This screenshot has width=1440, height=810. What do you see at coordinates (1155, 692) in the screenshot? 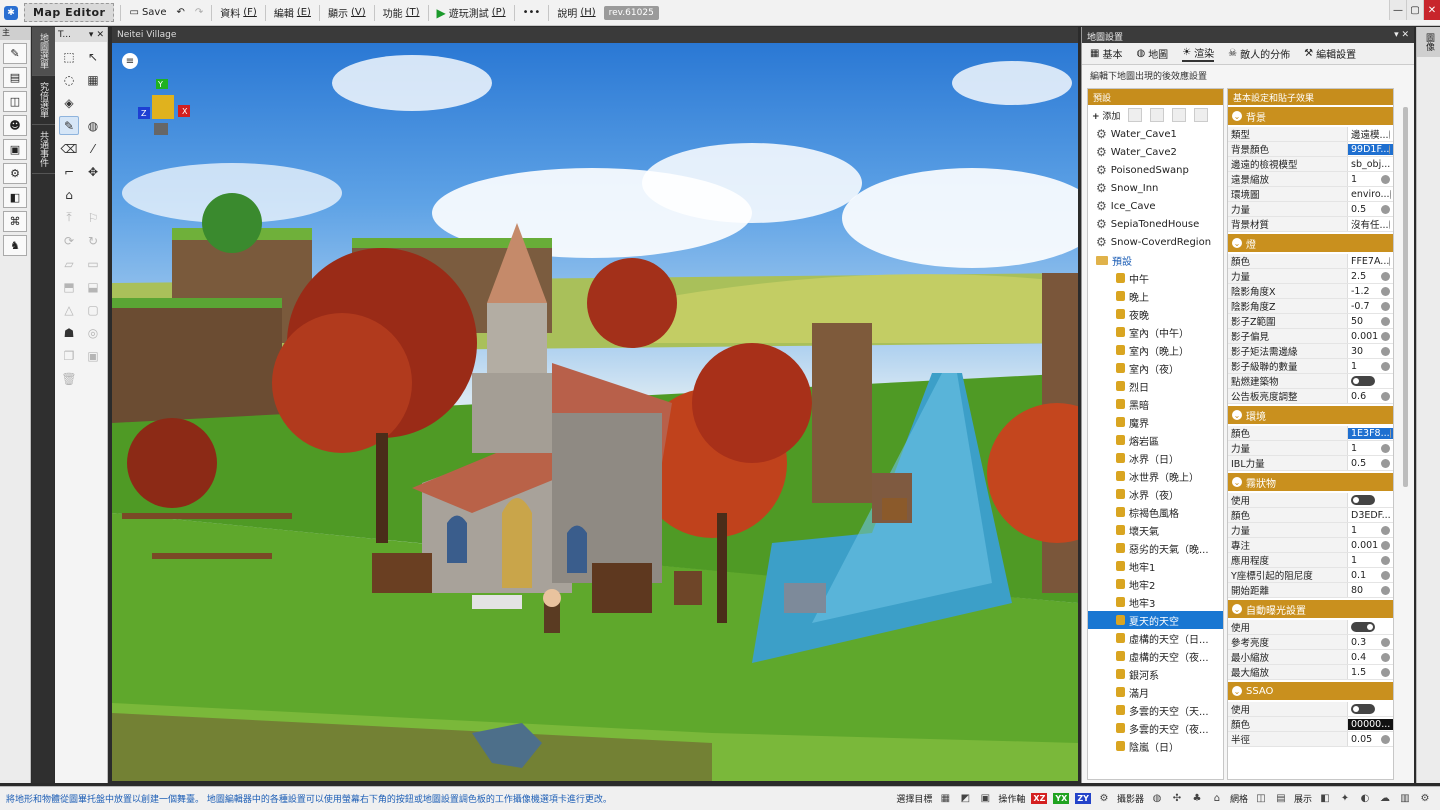
I see `preset-item: 滿月` at bounding box center [1155, 692].